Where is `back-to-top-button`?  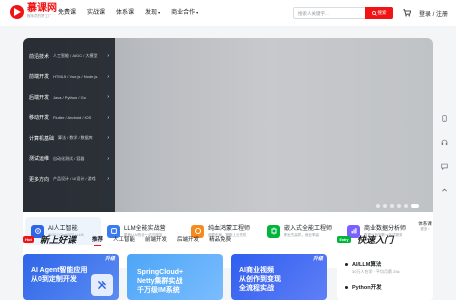 back-to-top-button is located at coordinates (444, 190).